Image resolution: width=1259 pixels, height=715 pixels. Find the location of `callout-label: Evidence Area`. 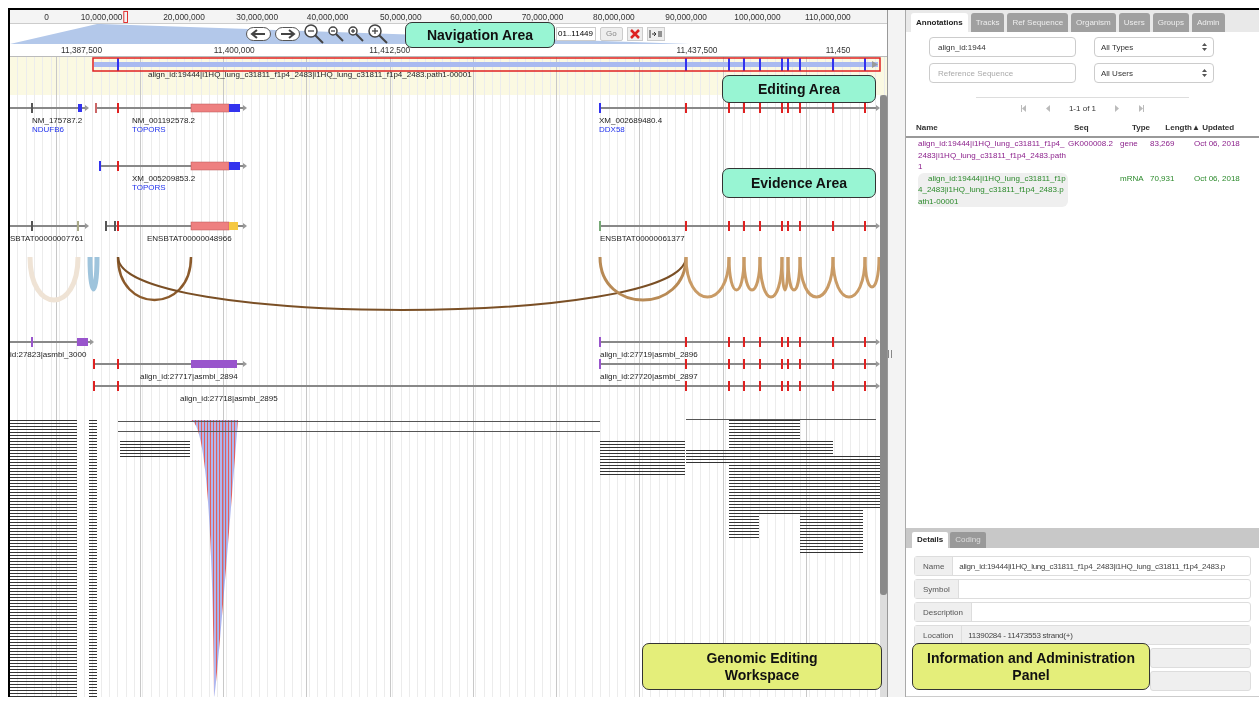

callout-label: Evidence Area is located at coordinates (799, 183).